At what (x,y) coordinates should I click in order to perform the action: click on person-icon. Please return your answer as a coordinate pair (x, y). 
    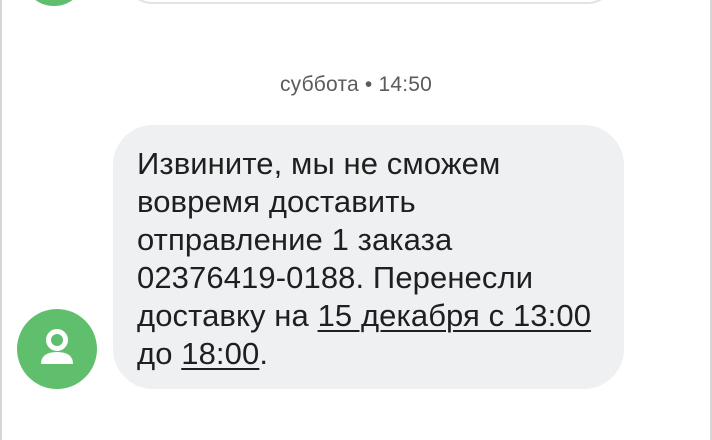
    Looking at the image, I should click on (57, 346).